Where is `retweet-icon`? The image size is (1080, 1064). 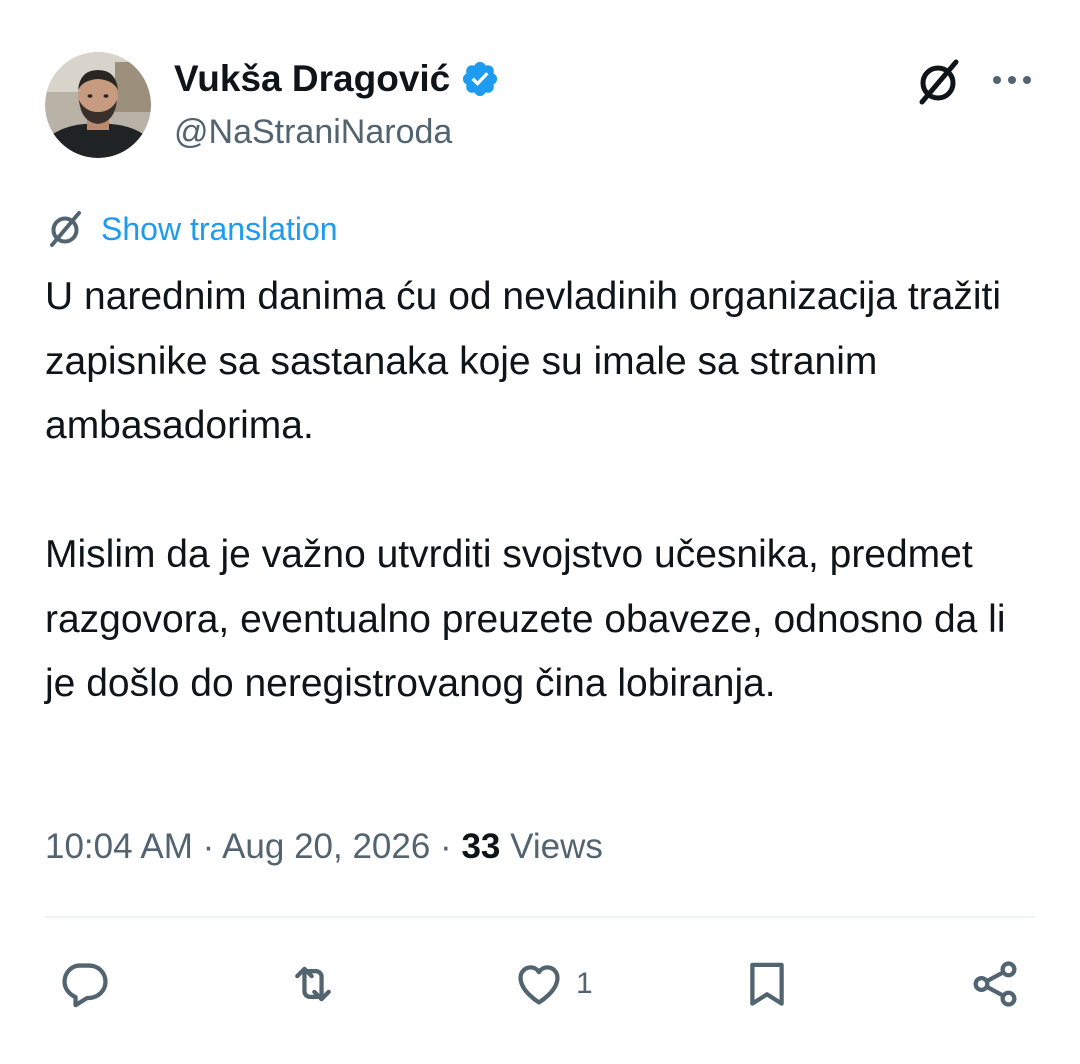 retweet-icon is located at coordinates (313, 984).